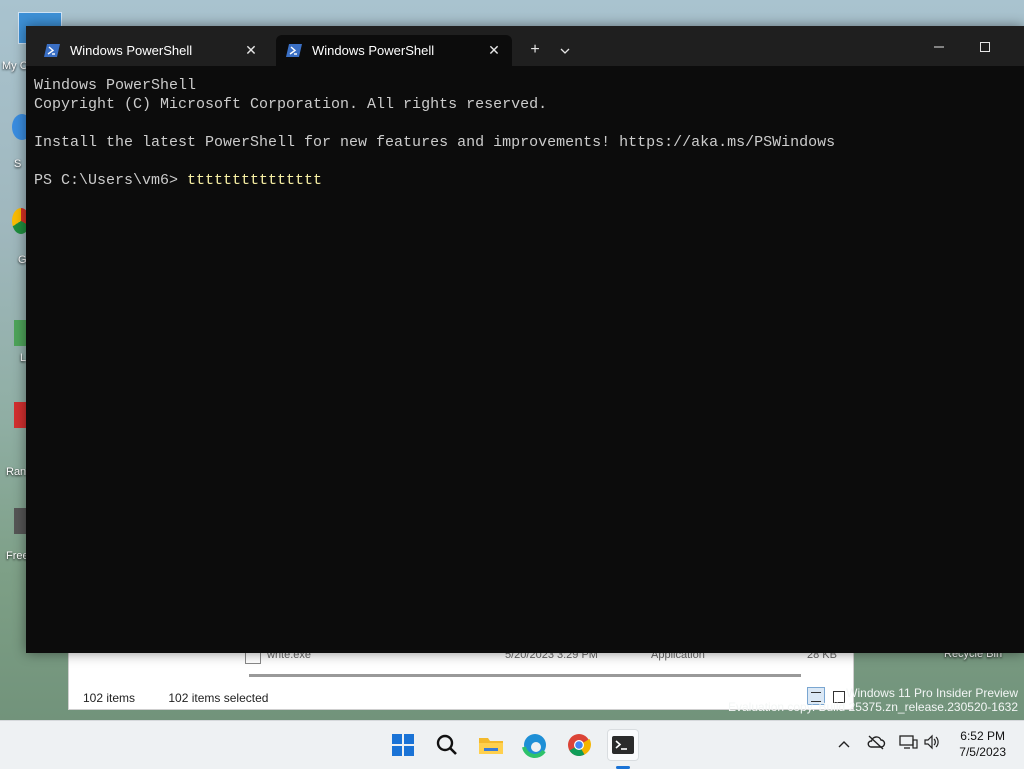 The width and height of the screenshot is (1024, 769). What do you see at coordinates (982, 744) in the screenshot?
I see `clock: 6:52 PM 7/5/2023` at bounding box center [982, 744].